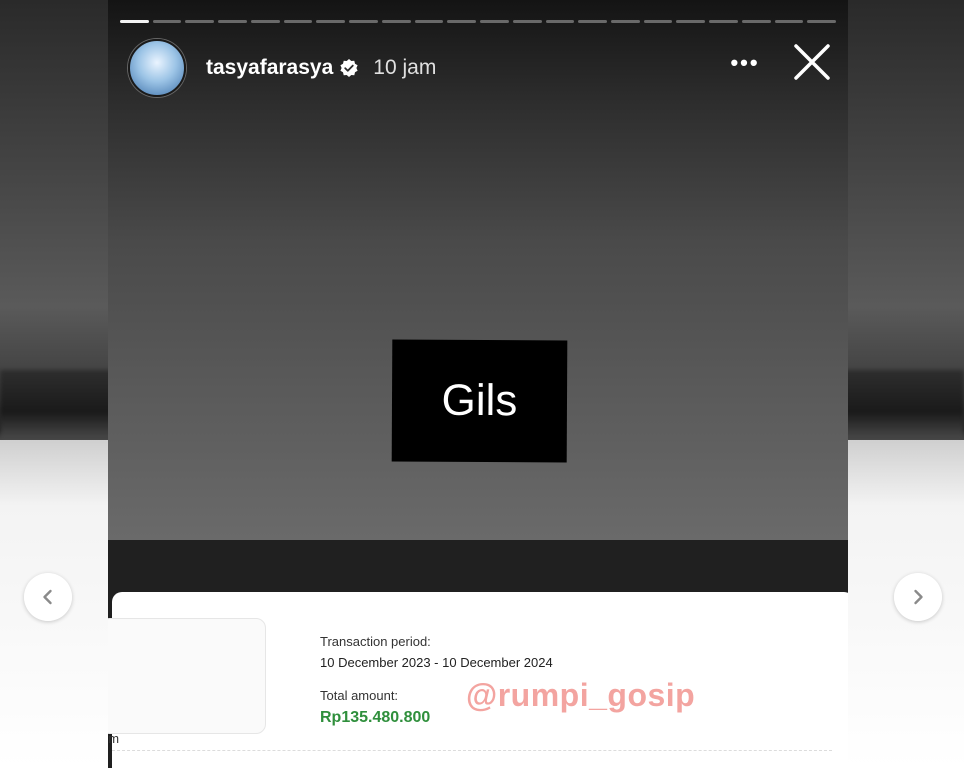  Describe the element at coordinates (478, 570) in the screenshot. I see `story-divider` at that location.